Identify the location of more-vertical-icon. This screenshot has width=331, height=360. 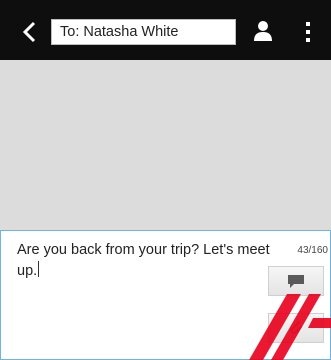
(308, 32).